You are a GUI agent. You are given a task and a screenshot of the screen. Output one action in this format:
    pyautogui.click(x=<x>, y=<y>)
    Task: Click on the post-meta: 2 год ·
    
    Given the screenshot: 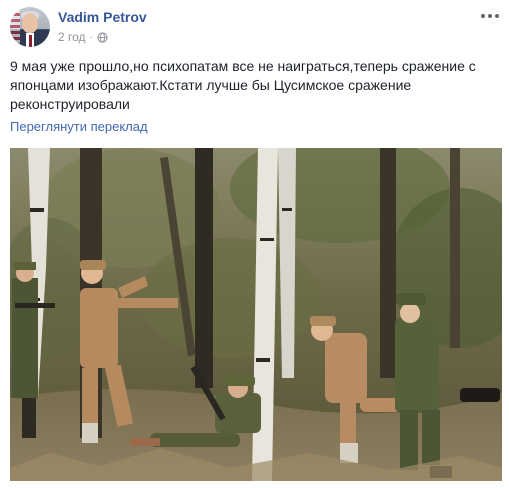 What is the action you would take?
    pyautogui.click(x=83, y=37)
    